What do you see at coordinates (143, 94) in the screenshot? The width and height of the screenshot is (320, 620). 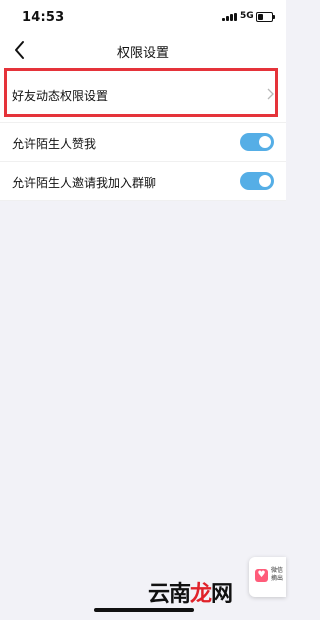 I see `friend-feed-permission-row: 好友动态权限设置` at bounding box center [143, 94].